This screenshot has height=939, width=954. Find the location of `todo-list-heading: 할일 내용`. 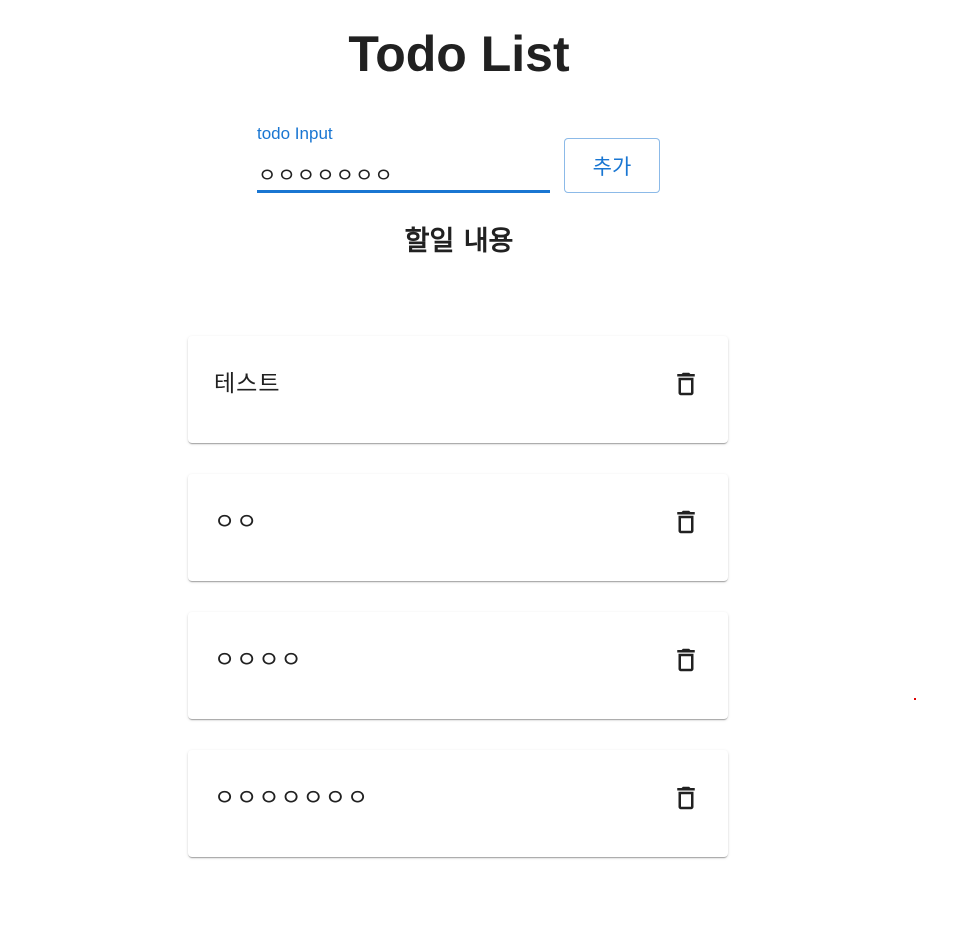

todo-list-heading: 할일 내용 is located at coordinates (459, 241).